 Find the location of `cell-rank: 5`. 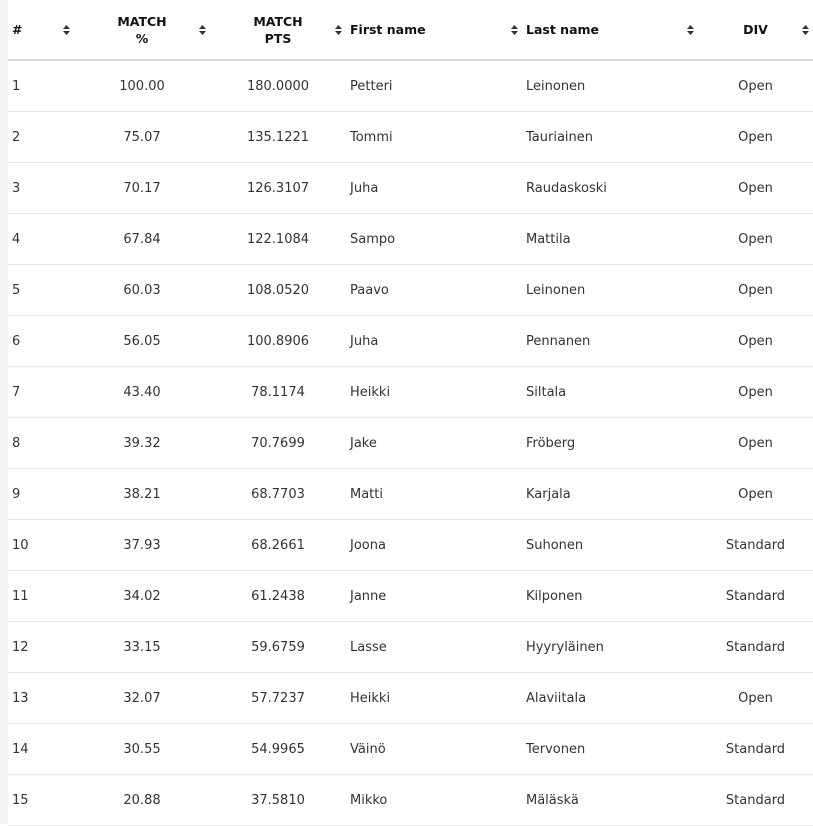

cell-rank: 5 is located at coordinates (41, 290).